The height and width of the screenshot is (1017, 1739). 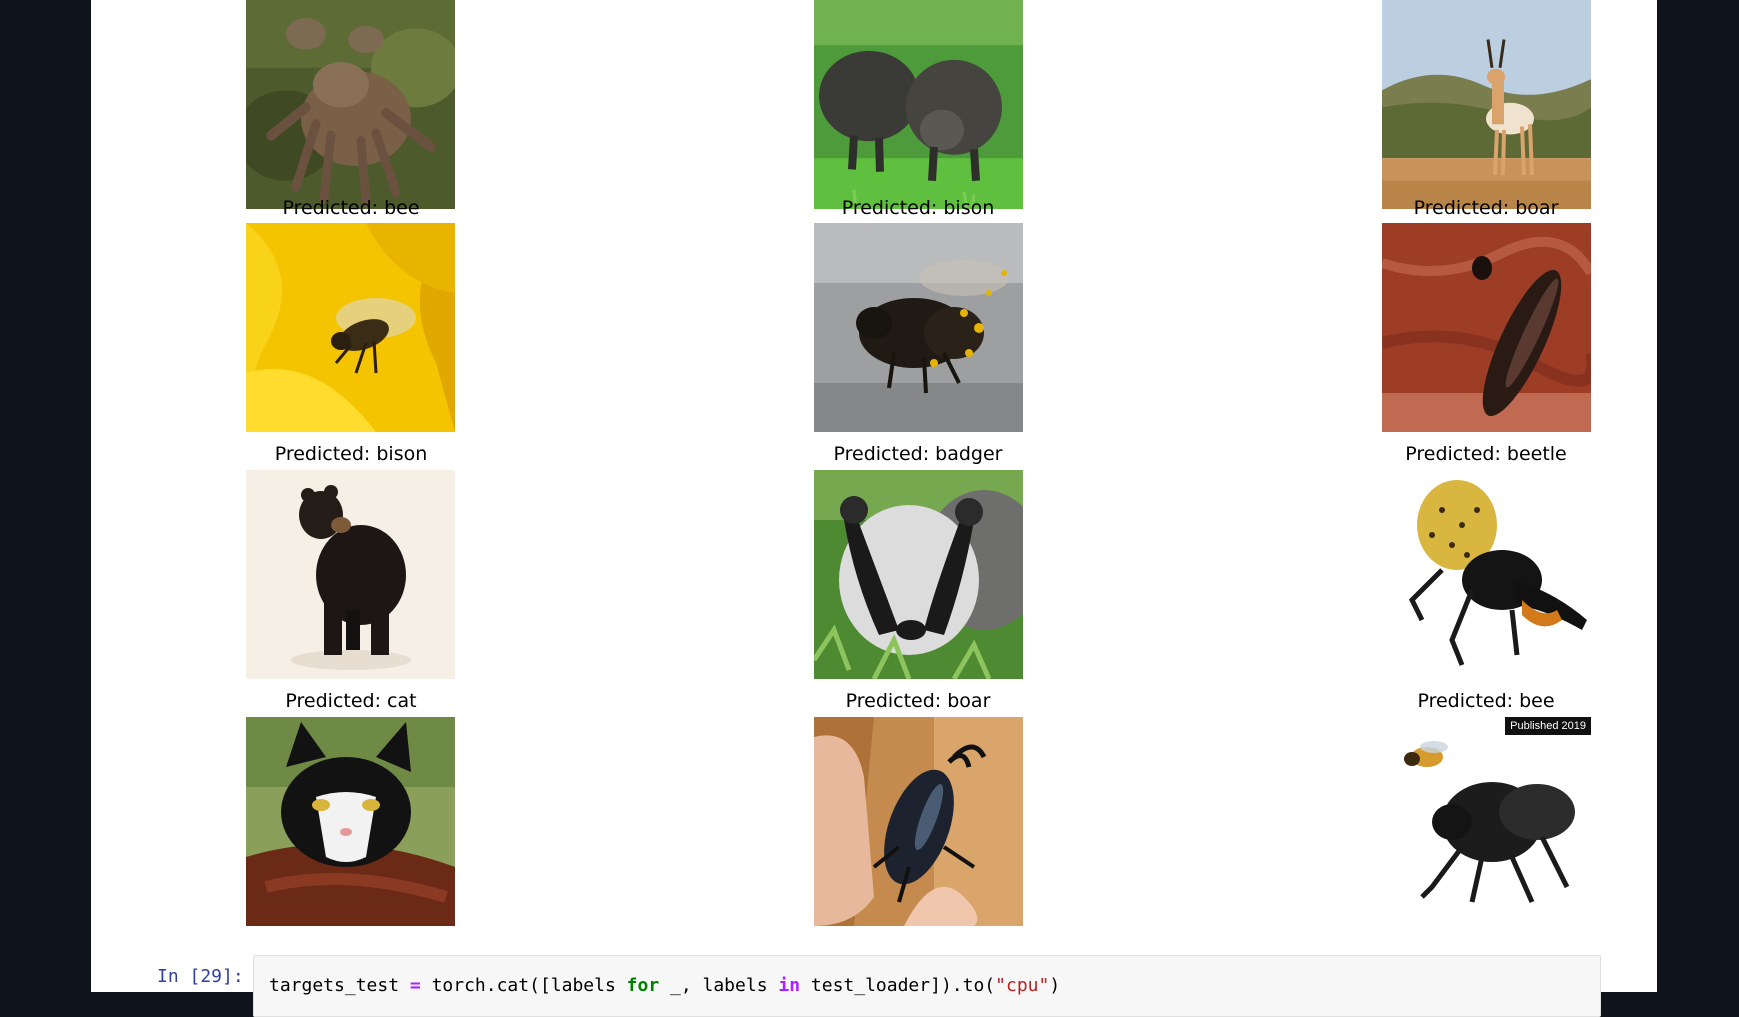 I want to click on watermark-text: Published 2019, so click(x=1548, y=726).